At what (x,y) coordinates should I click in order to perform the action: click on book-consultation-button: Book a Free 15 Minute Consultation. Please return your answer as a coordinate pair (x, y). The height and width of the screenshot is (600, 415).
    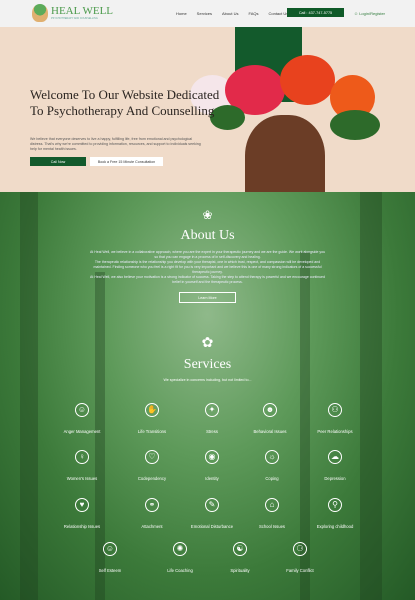
    Looking at the image, I should click on (126, 161).